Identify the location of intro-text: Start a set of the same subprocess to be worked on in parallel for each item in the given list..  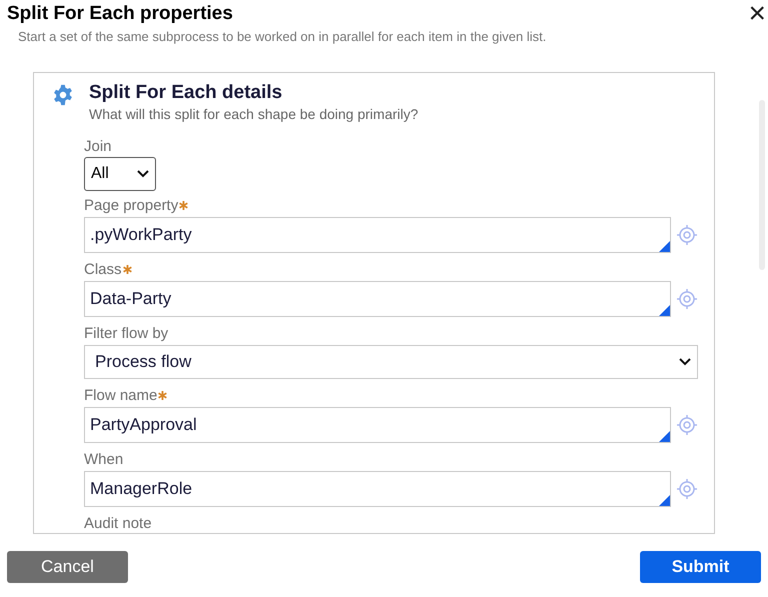
(282, 37).